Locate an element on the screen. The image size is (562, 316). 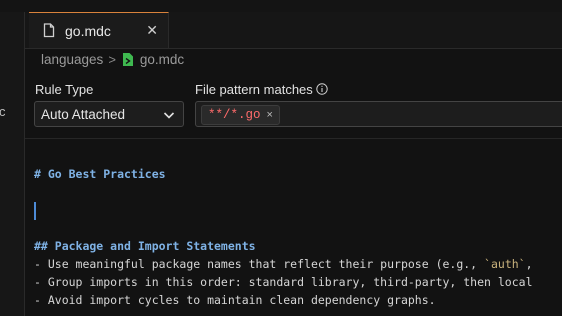
breadcrumb-folder: languages is located at coordinates (72, 59).